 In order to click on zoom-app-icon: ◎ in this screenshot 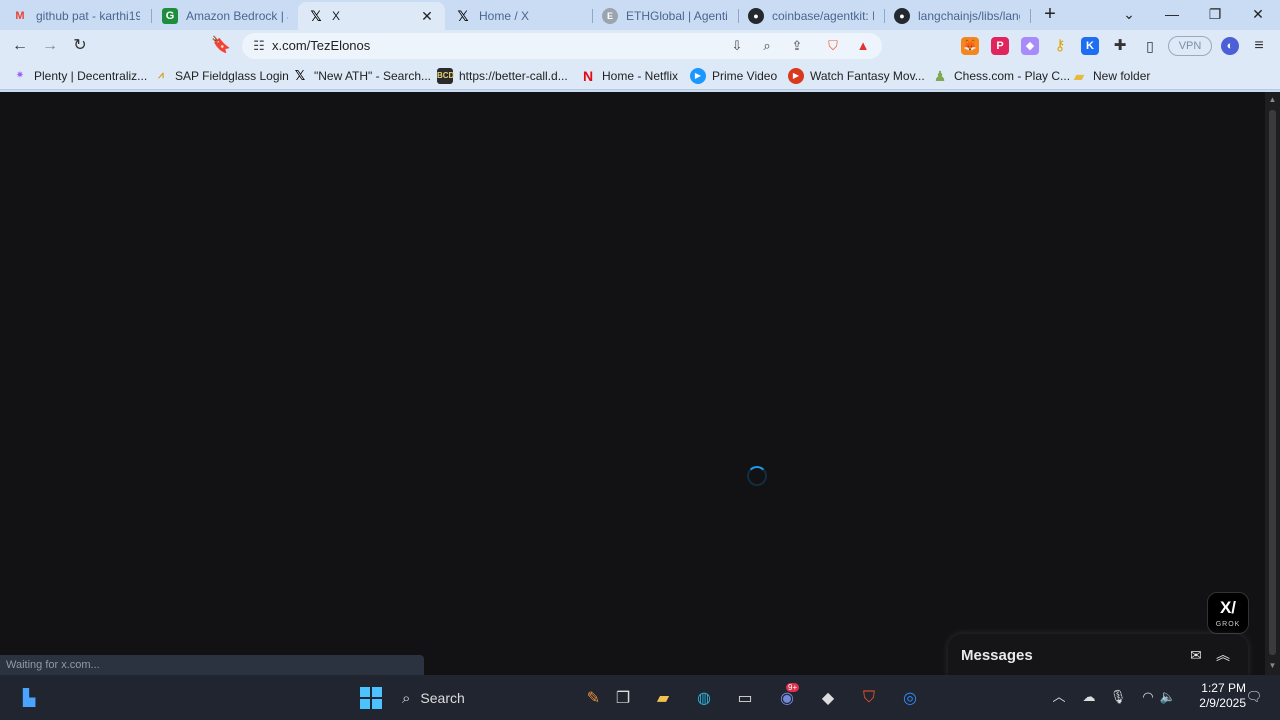, I will do `click(910, 698)`.